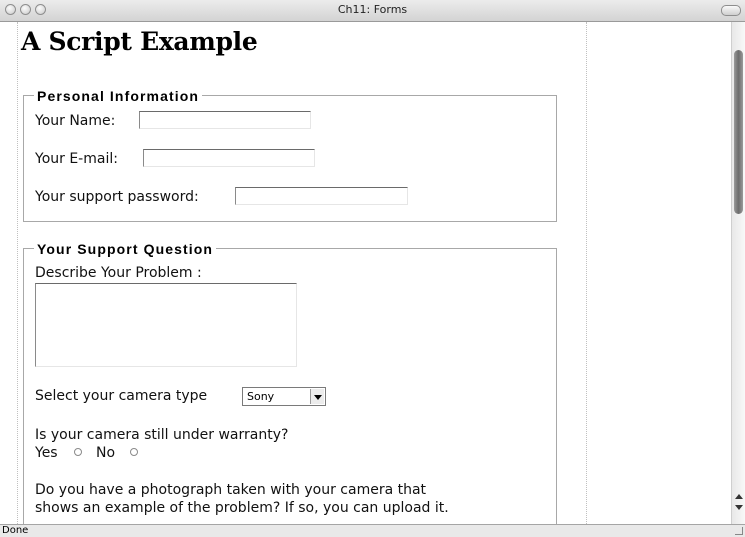 The image size is (745, 537). Describe the element at coordinates (46, 453) in the screenshot. I see `warranty-yes-label: Yes` at that location.